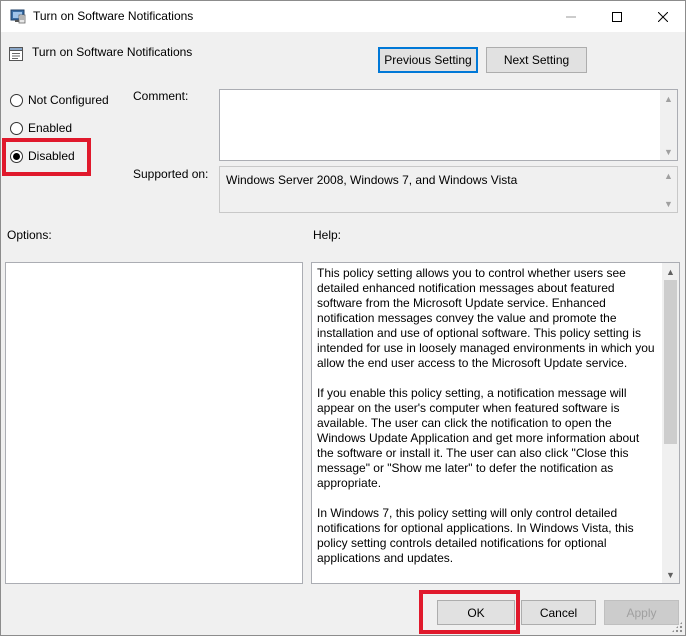  What do you see at coordinates (50, 128) in the screenshot?
I see `radio-label: Enabled` at bounding box center [50, 128].